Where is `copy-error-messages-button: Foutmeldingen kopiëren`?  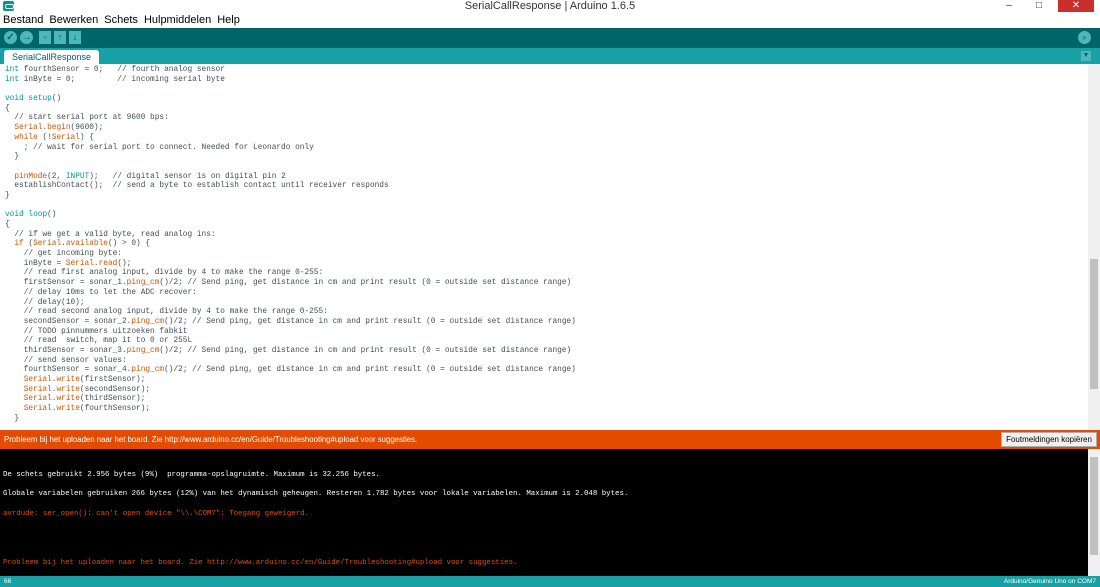
copy-error-messages-button: Foutmeldingen kopiëren is located at coordinates (1049, 439).